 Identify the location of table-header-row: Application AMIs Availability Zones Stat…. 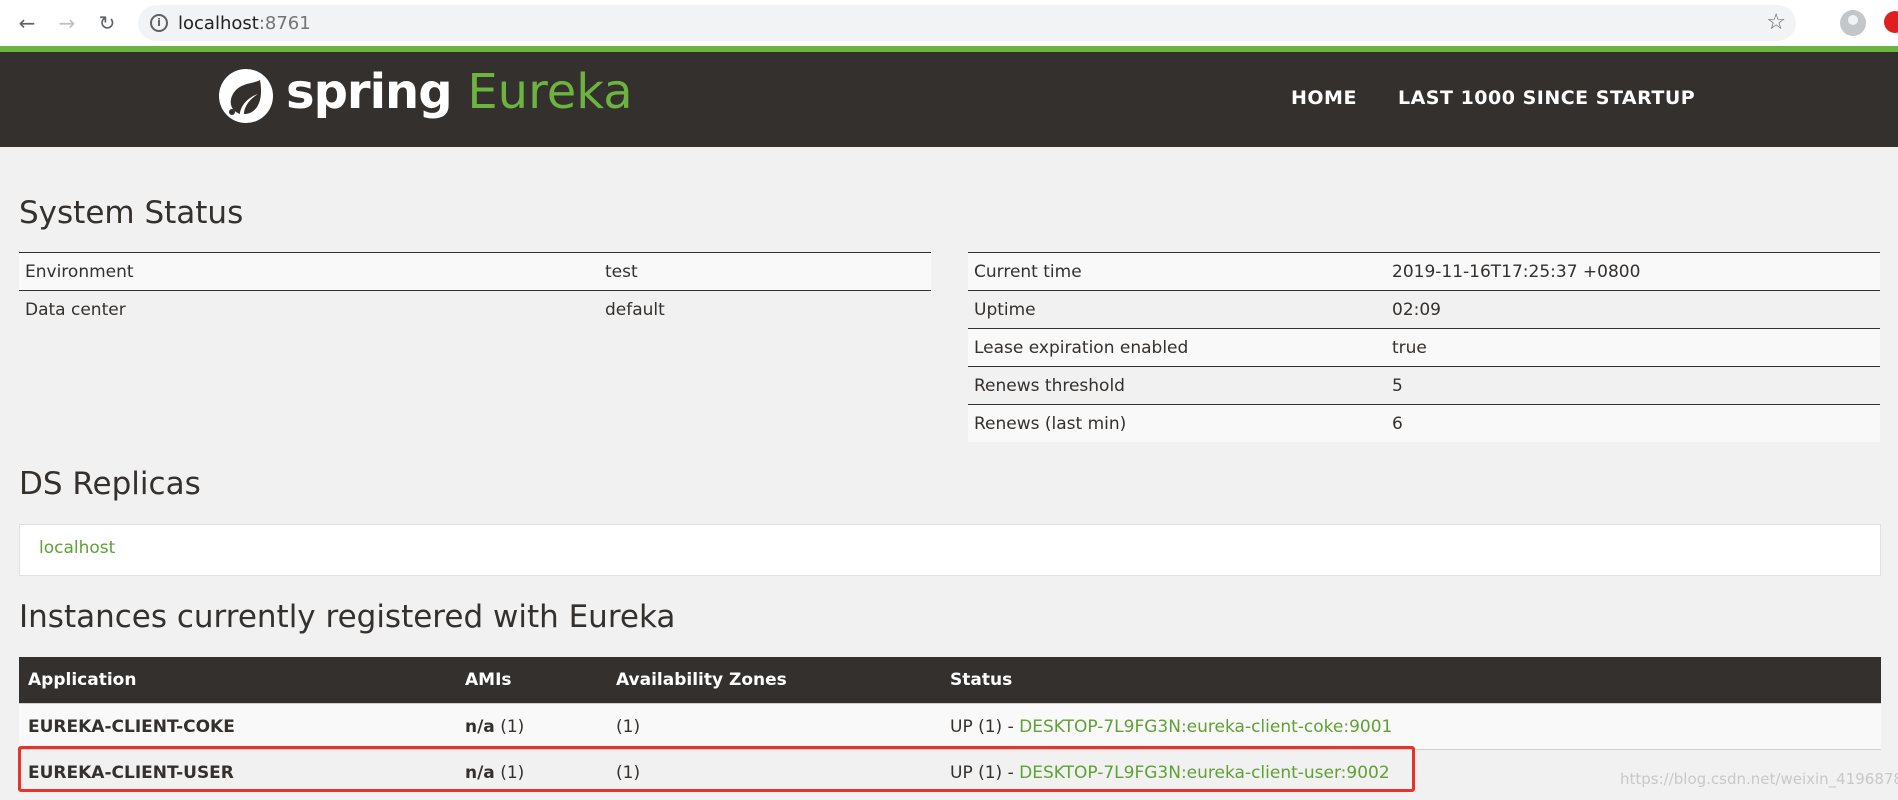
(950, 680).